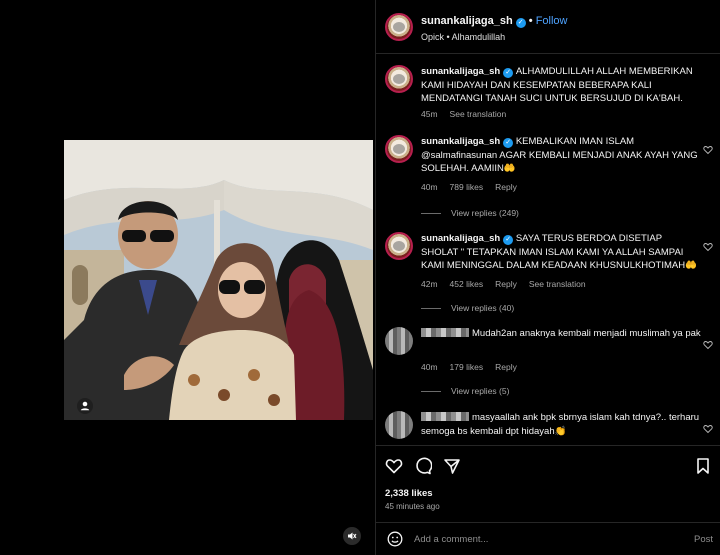  I want to click on author-line: sunankalijaga_sh ✓ • Follow, so click(494, 21).